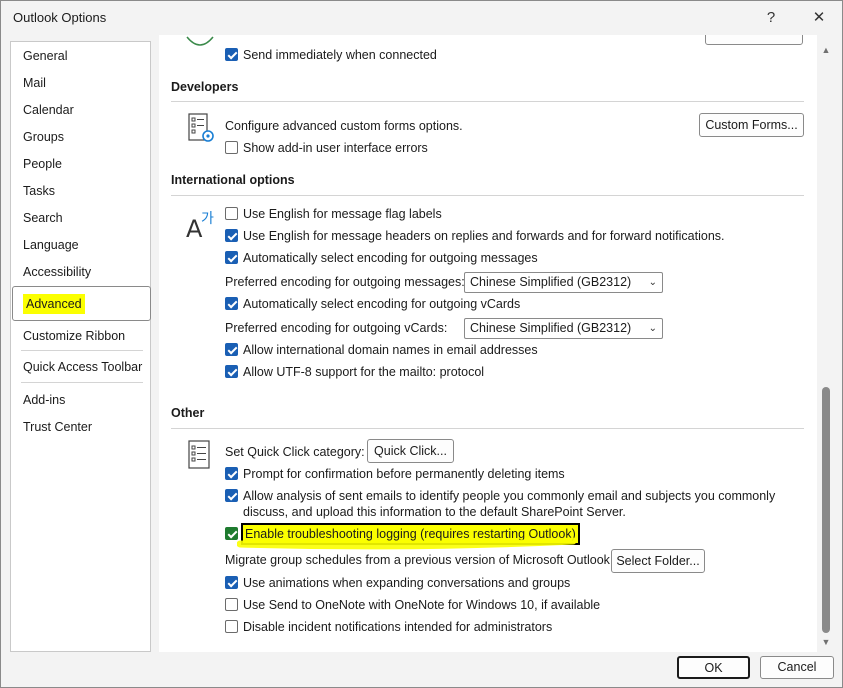  I want to click on title-bar: Outlook Options ? ✕, so click(421, 18).